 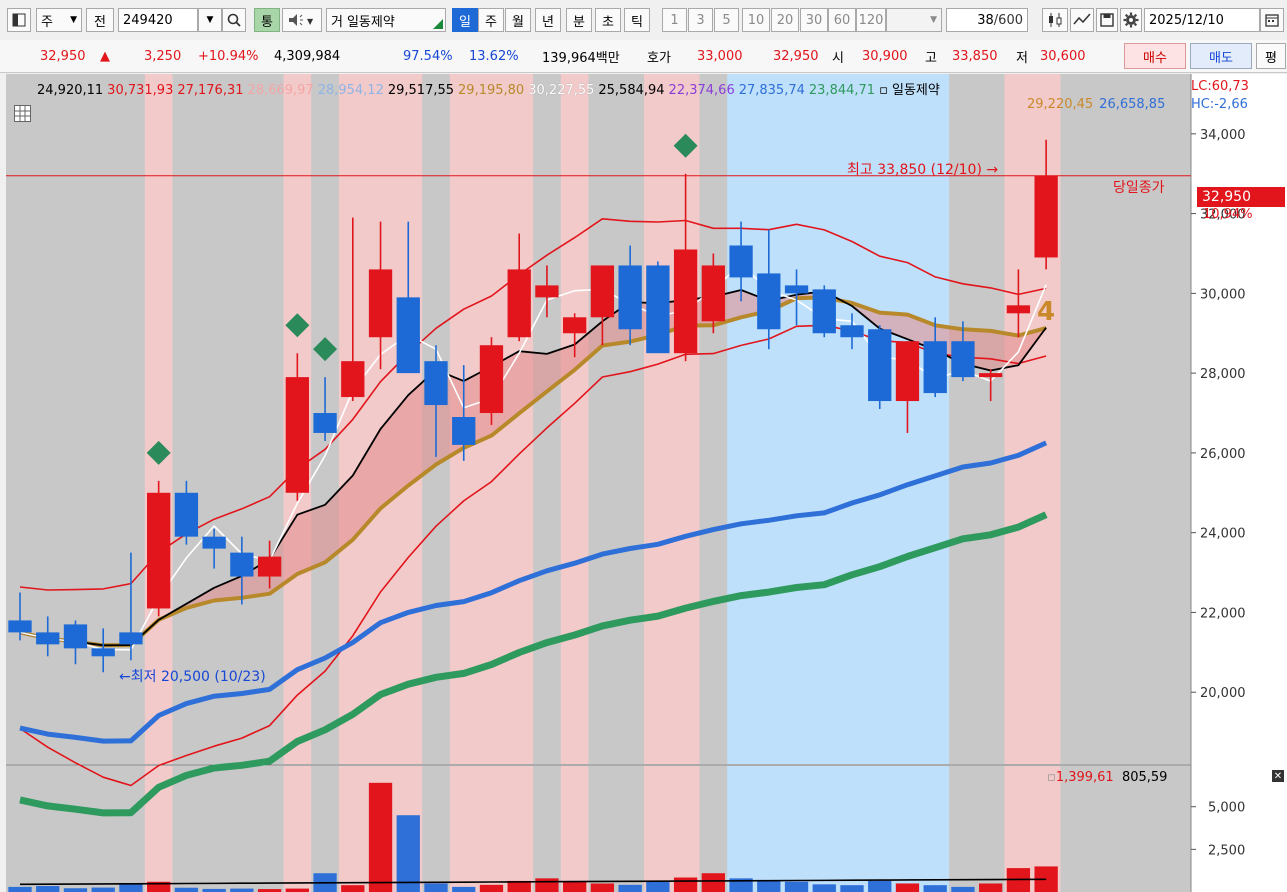 I want to click on tab-interval-3: 3, so click(x=700, y=20).